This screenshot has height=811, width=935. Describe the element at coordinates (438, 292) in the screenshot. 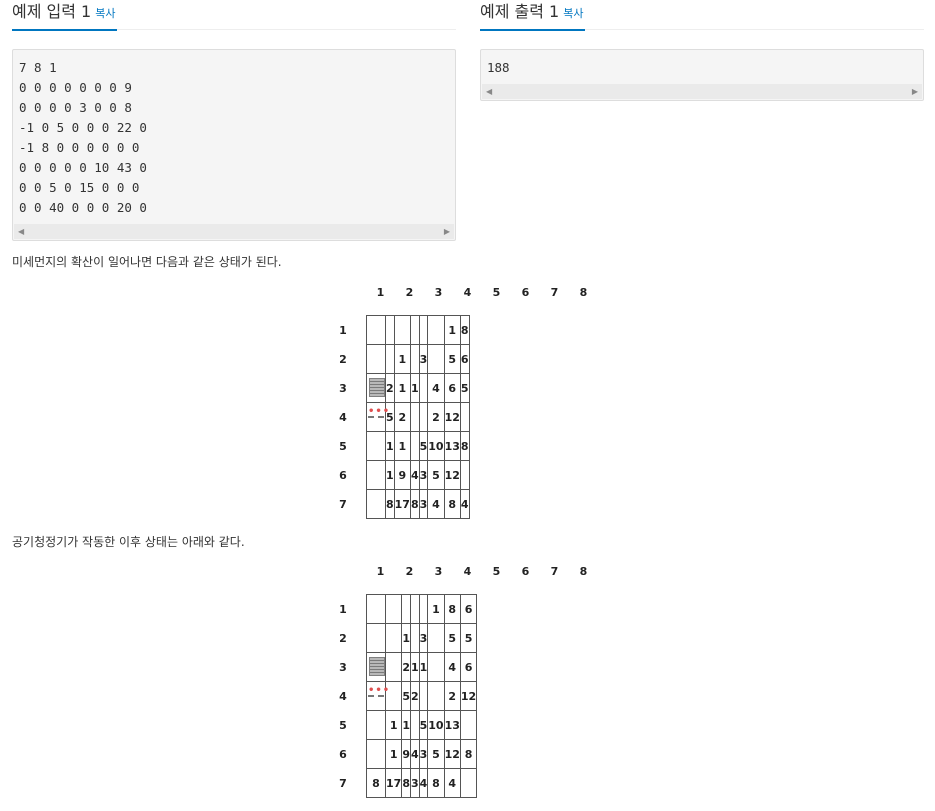

I see `column-header: 3` at that location.